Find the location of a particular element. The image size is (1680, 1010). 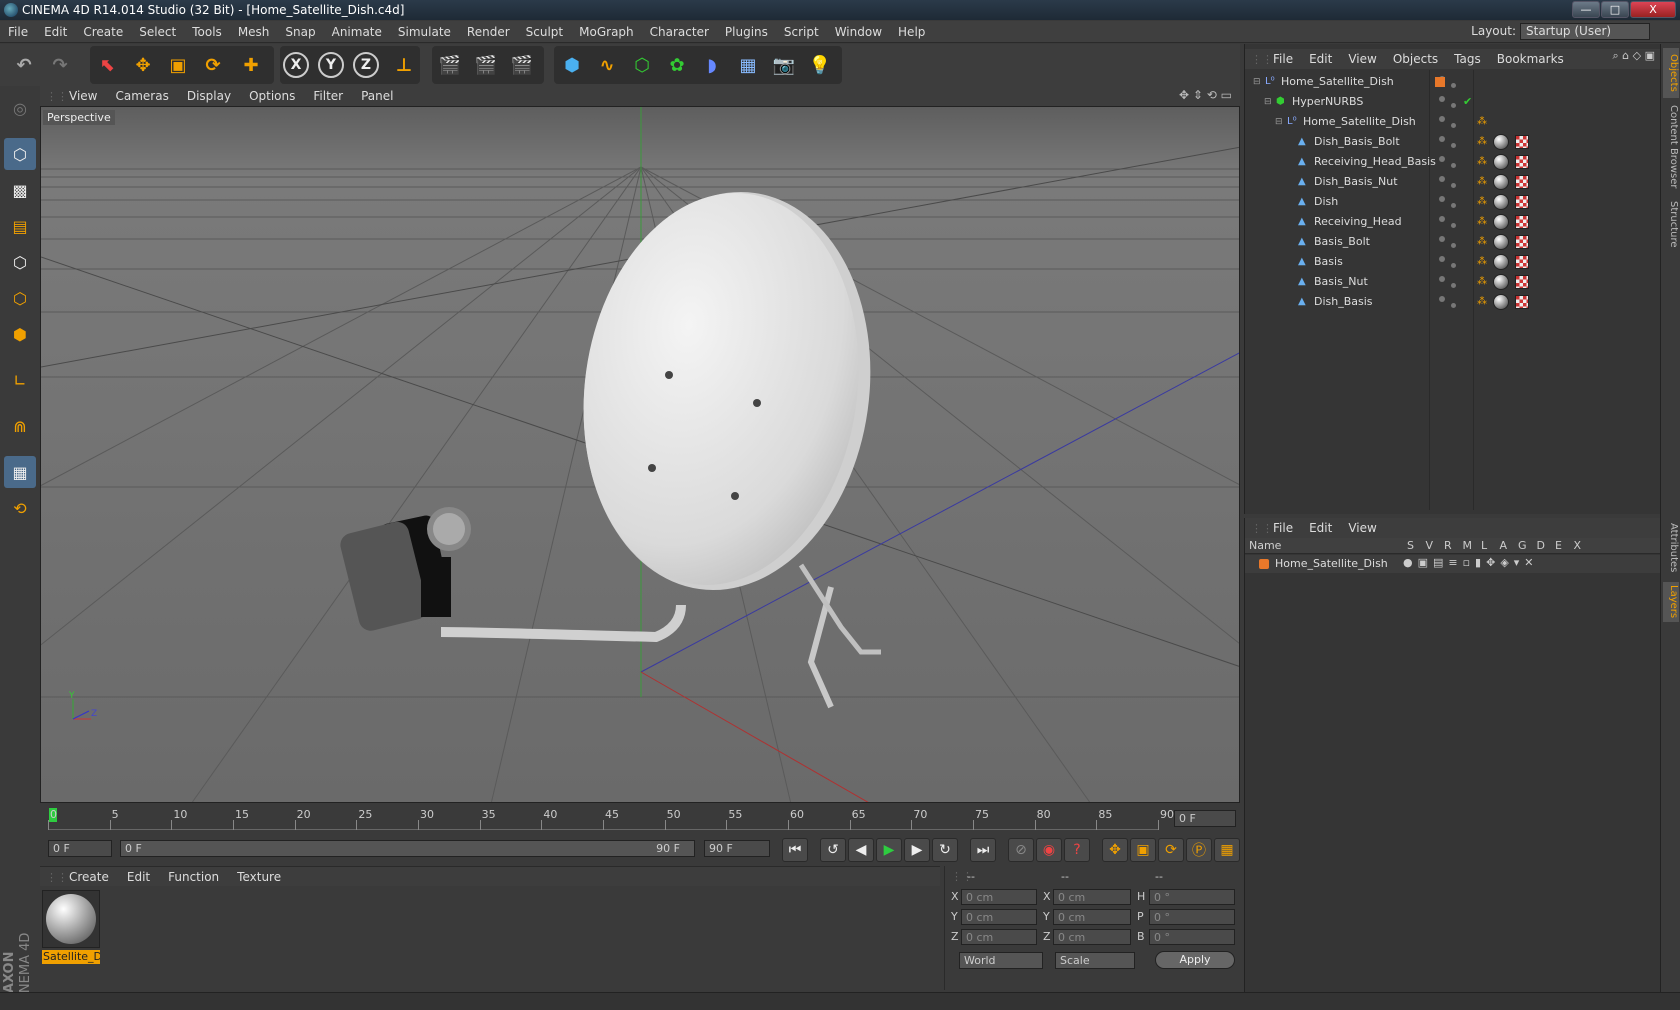

start-frame-field: 0 F is located at coordinates (80, 848).